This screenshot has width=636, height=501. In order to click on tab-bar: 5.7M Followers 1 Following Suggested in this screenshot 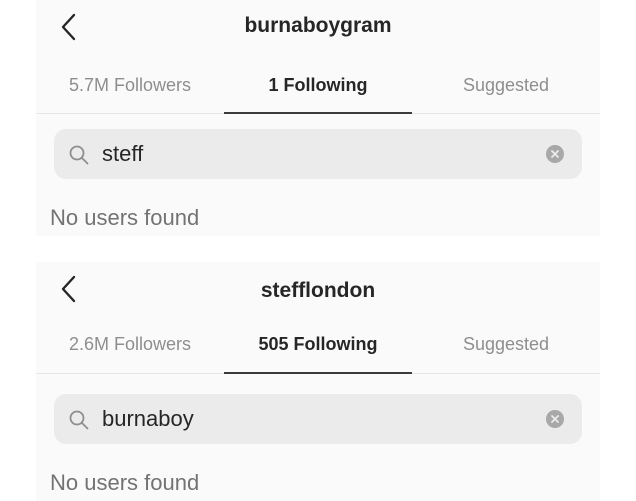, I will do `click(318, 88)`.